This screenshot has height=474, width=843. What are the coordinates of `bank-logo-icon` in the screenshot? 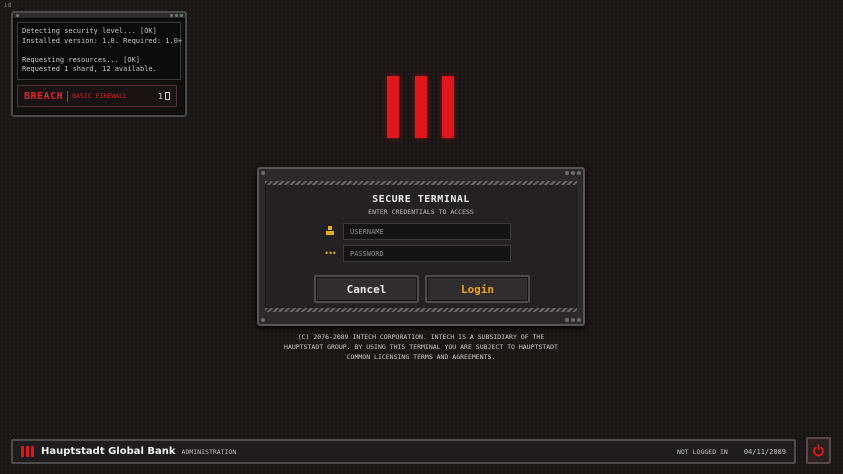 It's located at (27, 451).